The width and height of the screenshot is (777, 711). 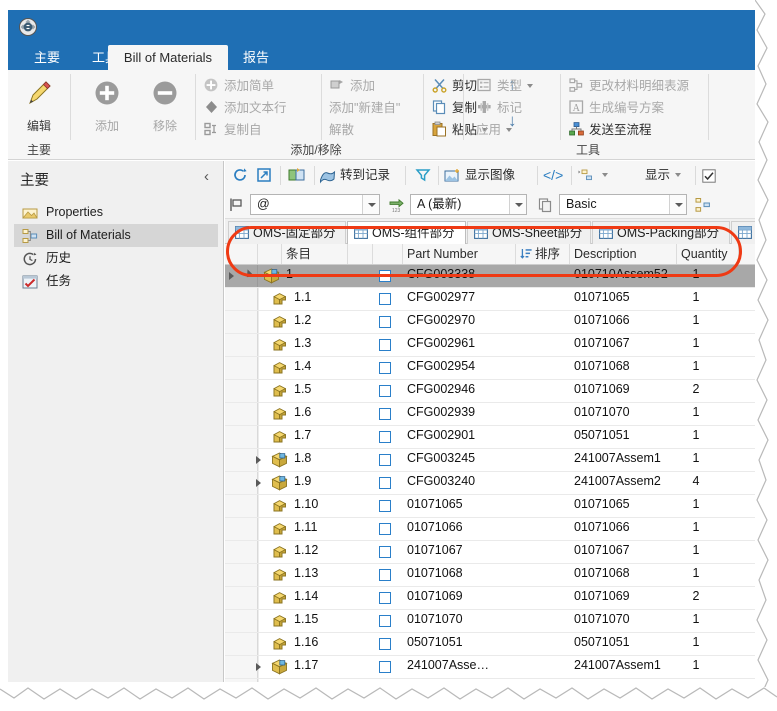 I want to click on display-menu-button, so click(x=610, y=175).